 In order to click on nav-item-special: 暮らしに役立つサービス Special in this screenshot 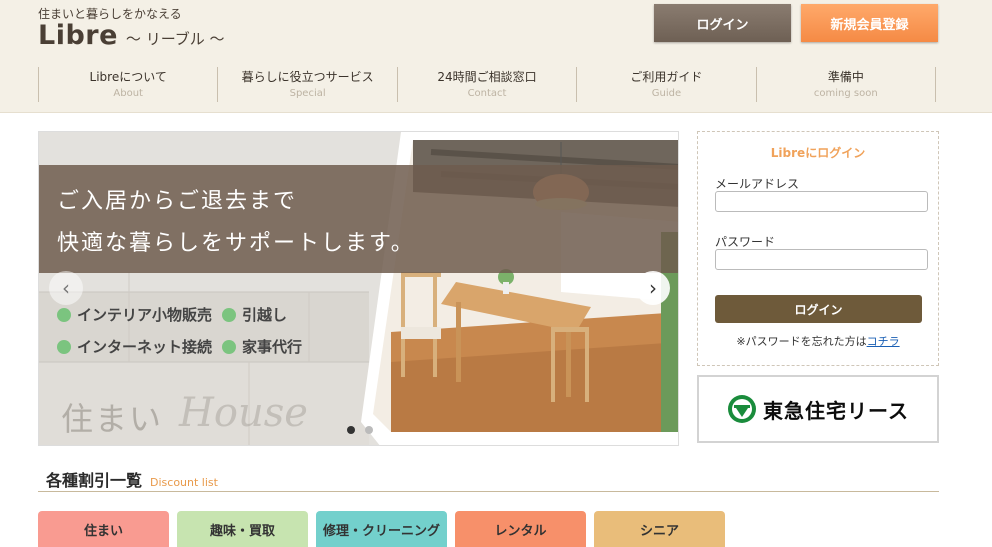, I will do `click(306, 84)`.